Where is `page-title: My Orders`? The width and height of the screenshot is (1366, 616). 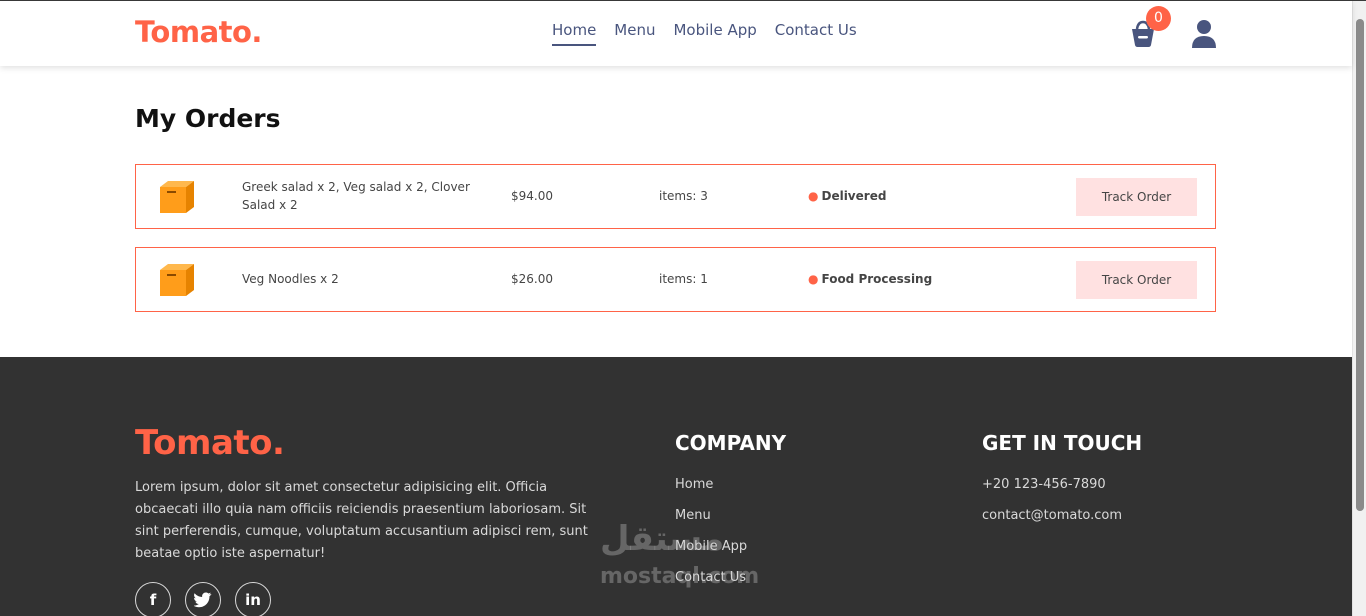 page-title: My Orders is located at coordinates (208, 118).